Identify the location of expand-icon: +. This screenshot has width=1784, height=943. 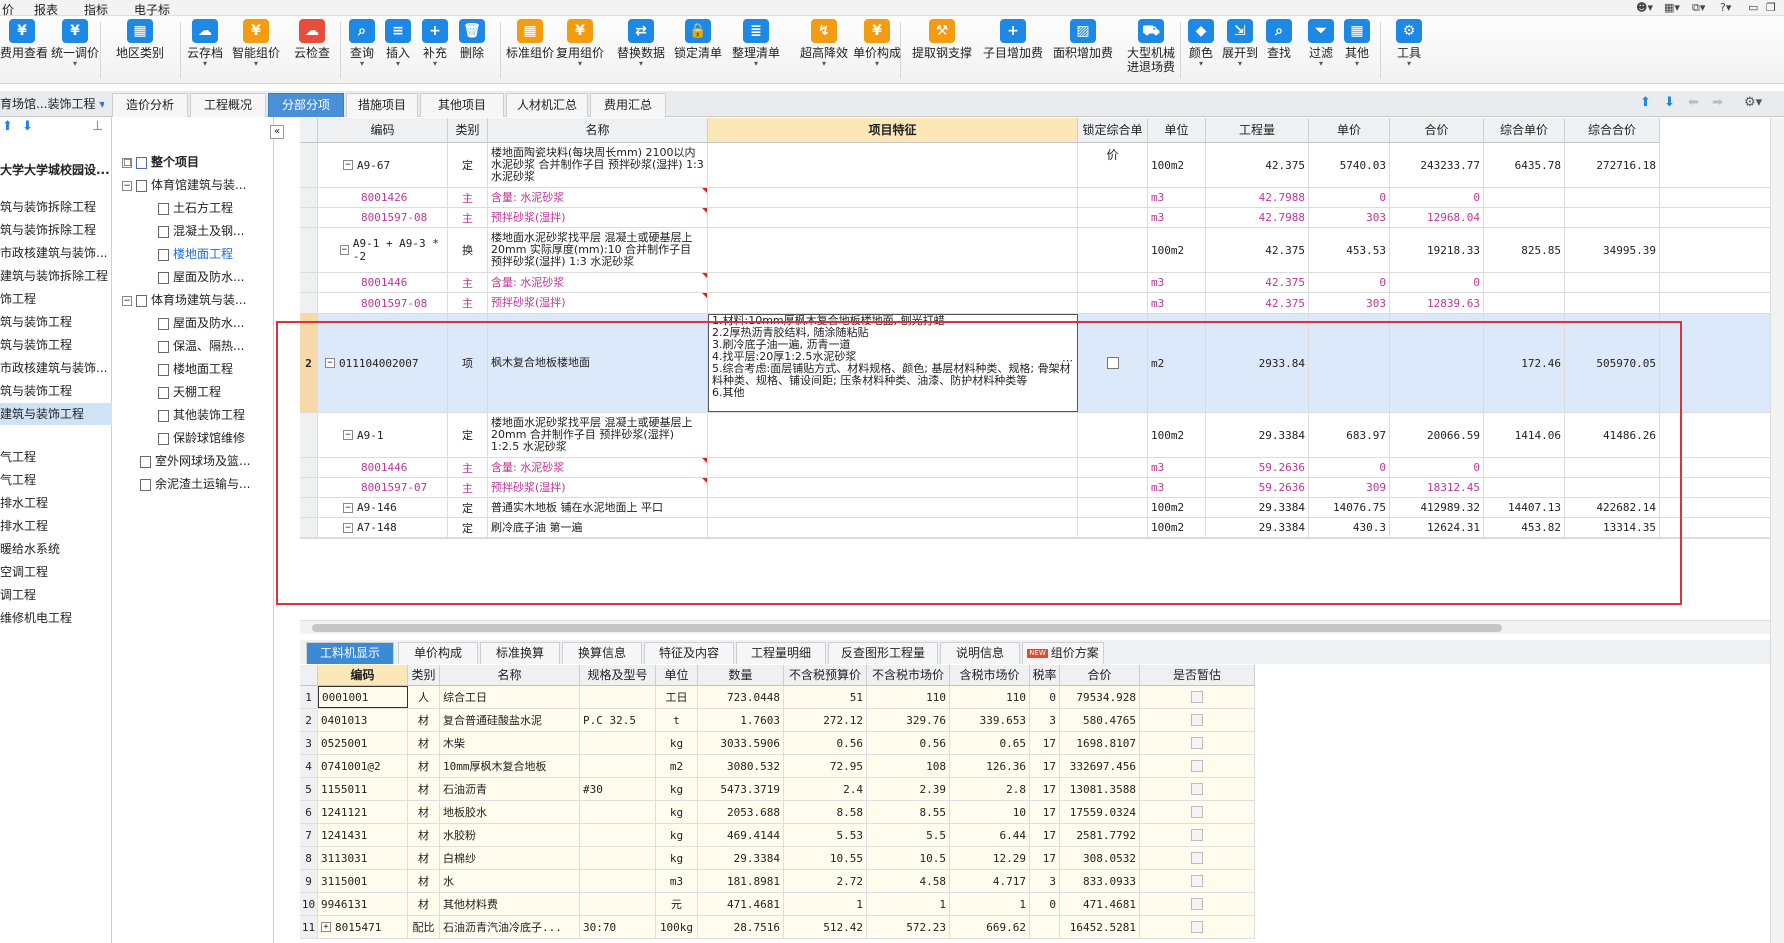
(326, 927).